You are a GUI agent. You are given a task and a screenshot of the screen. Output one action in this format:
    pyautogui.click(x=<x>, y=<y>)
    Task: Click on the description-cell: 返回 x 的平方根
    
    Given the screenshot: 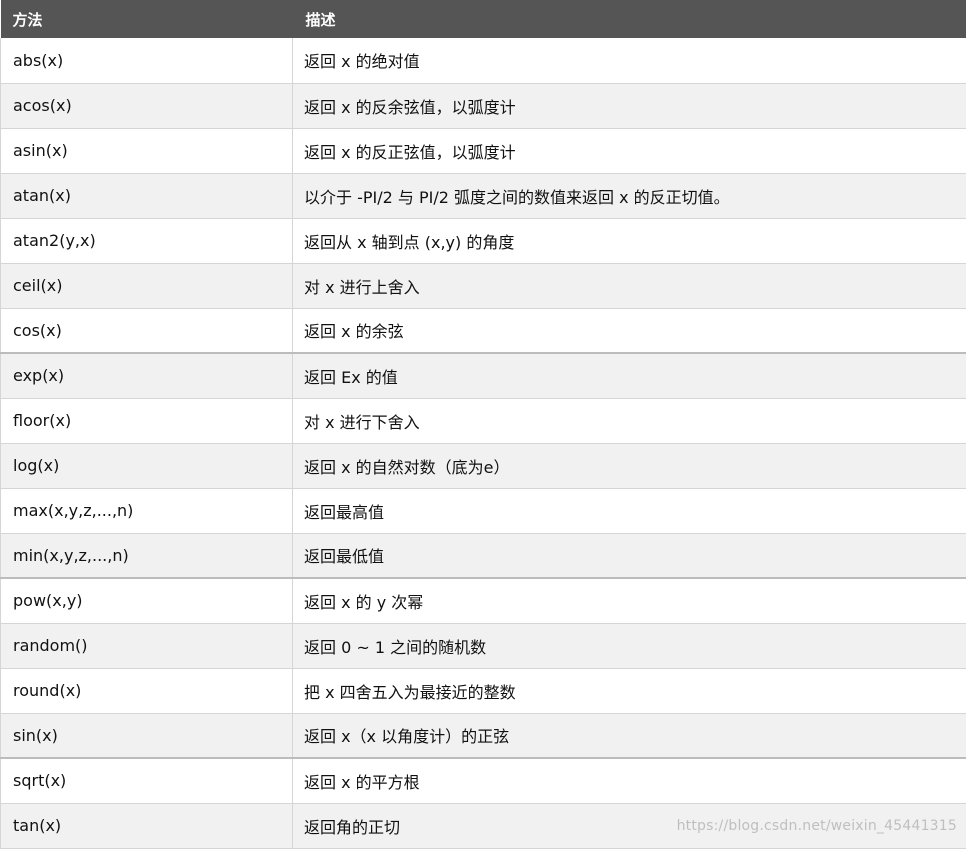 What is the action you would take?
    pyautogui.click(x=629, y=780)
    